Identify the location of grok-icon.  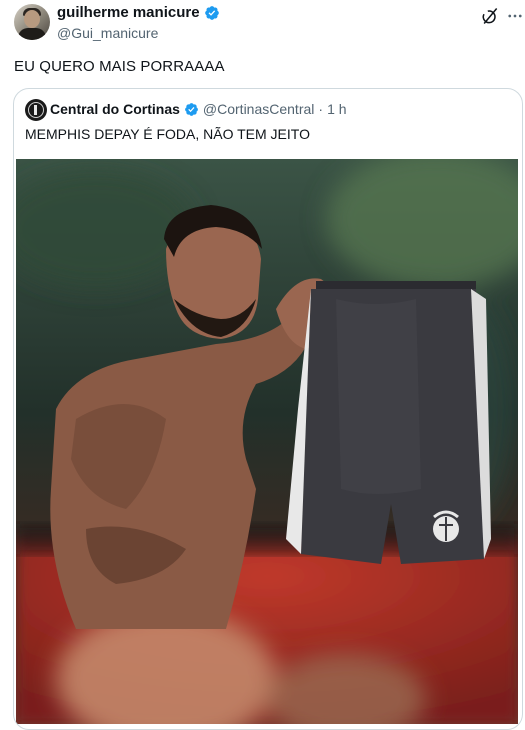
(490, 16).